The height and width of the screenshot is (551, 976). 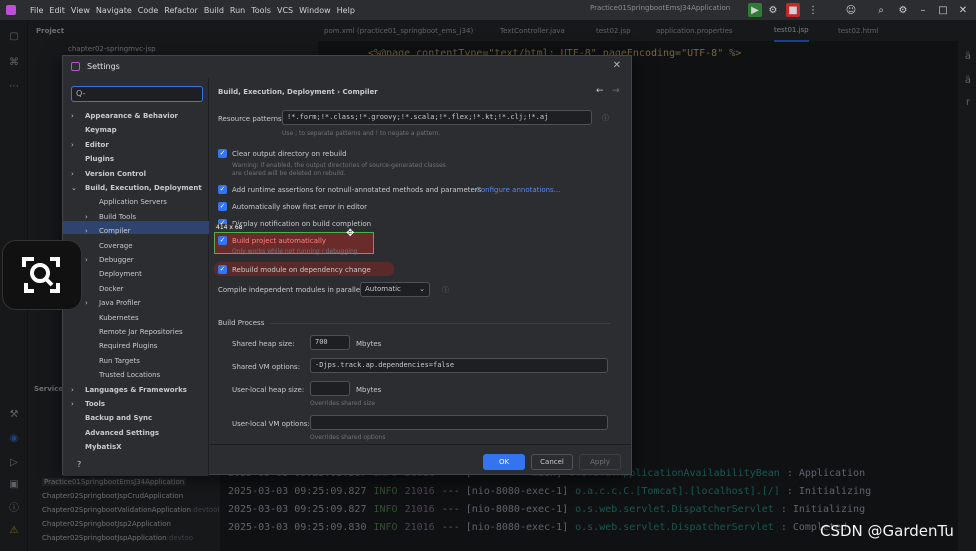 What do you see at coordinates (600, 91) in the screenshot?
I see `back-arrow-icon: ←` at bounding box center [600, 91].